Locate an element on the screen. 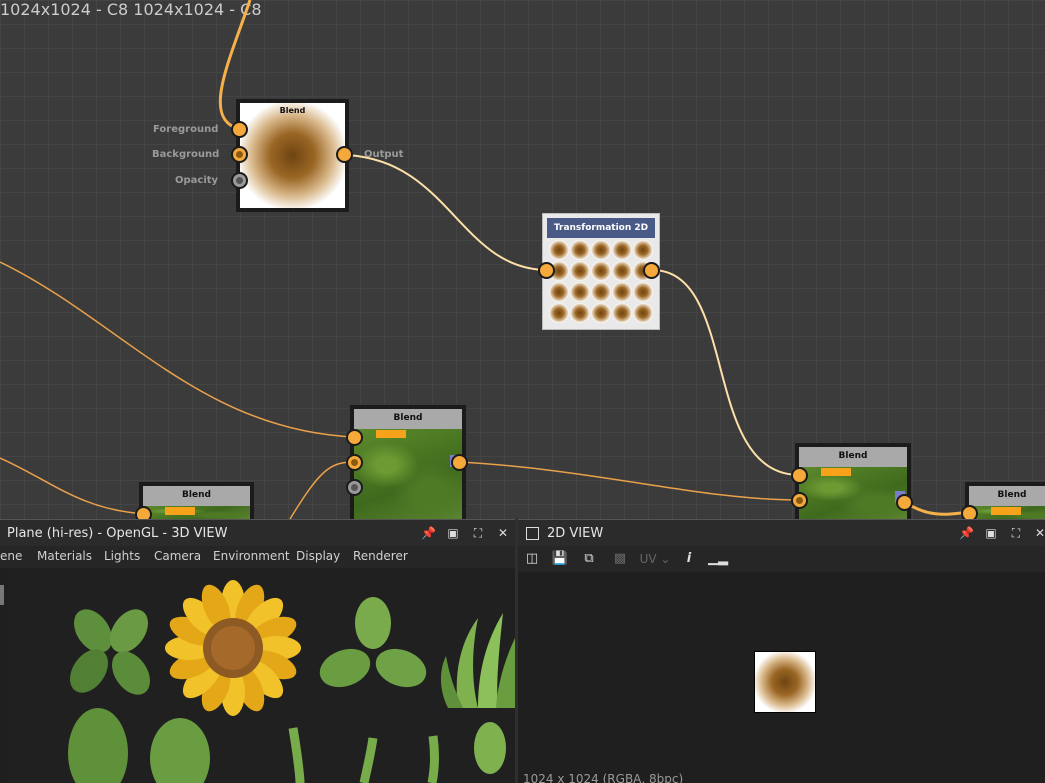  2d-preview-image is located at coordinates (785, 682).